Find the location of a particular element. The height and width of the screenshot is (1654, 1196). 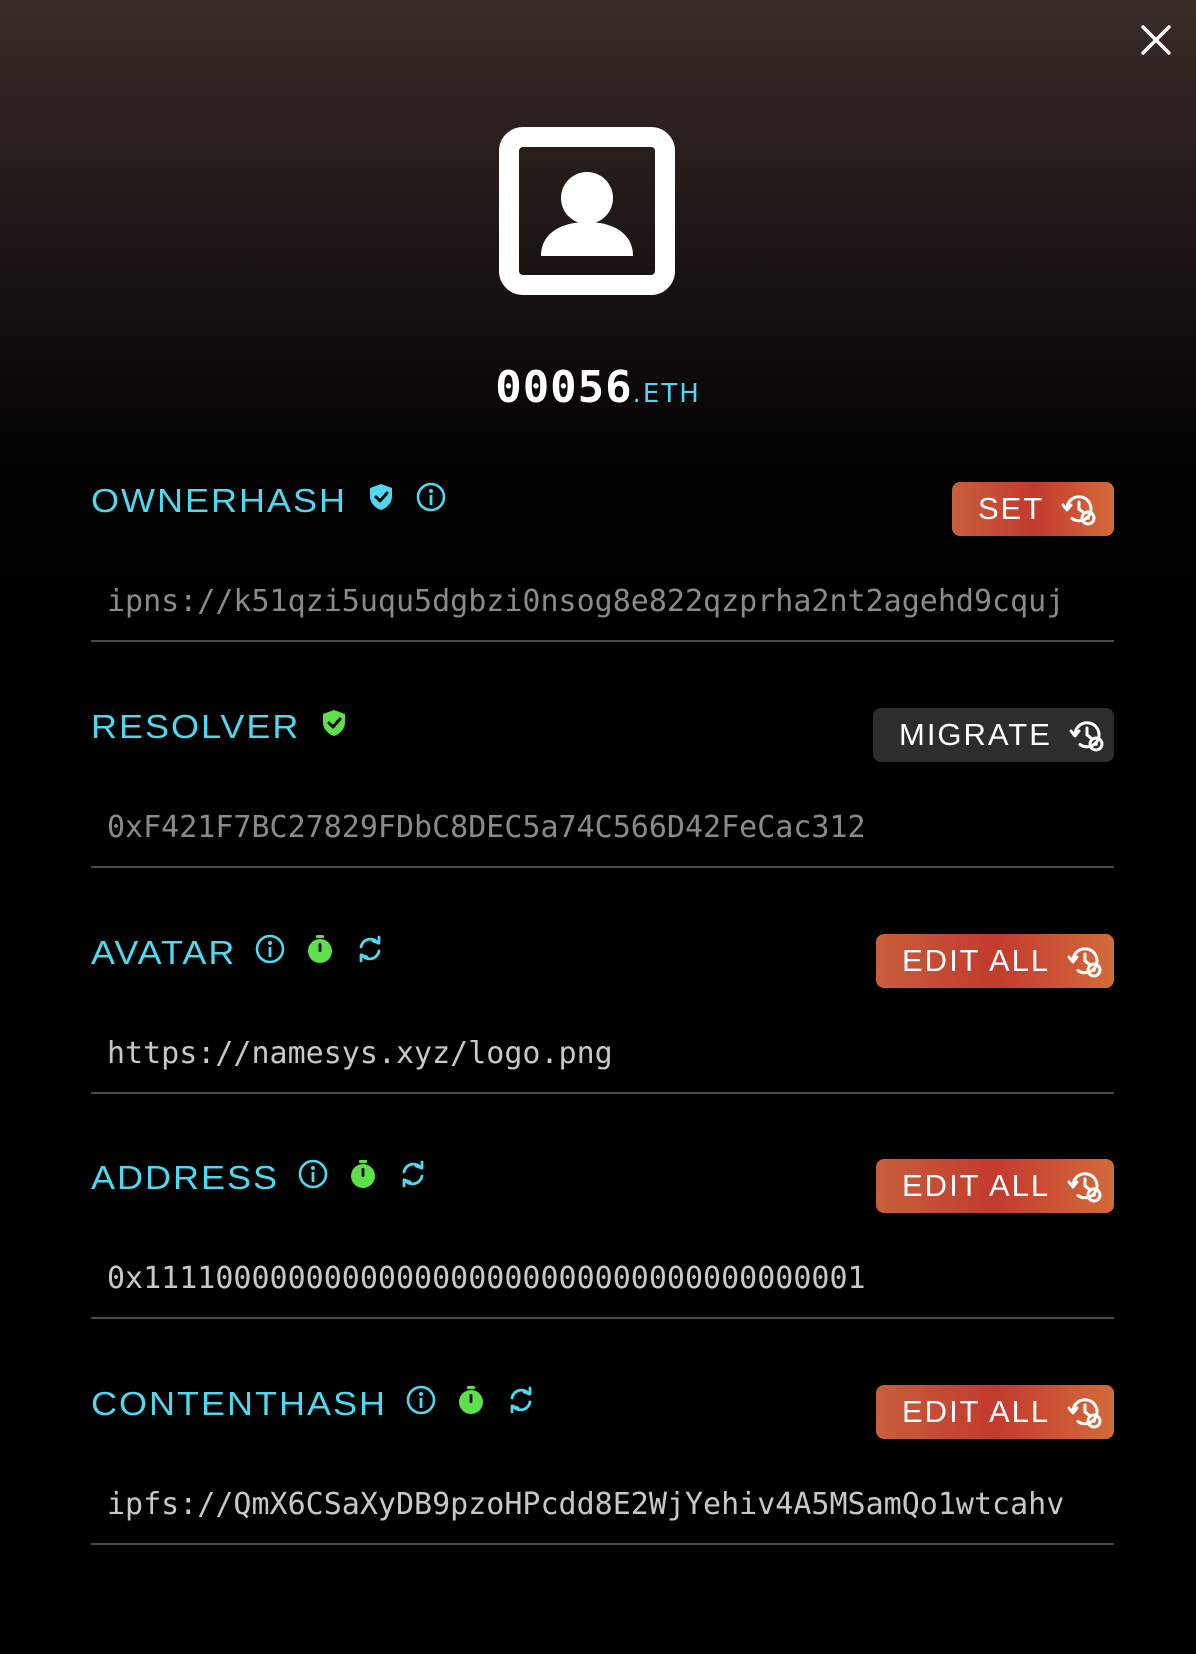

address-title: ADDRESS is located at coordinates (260, 1178).